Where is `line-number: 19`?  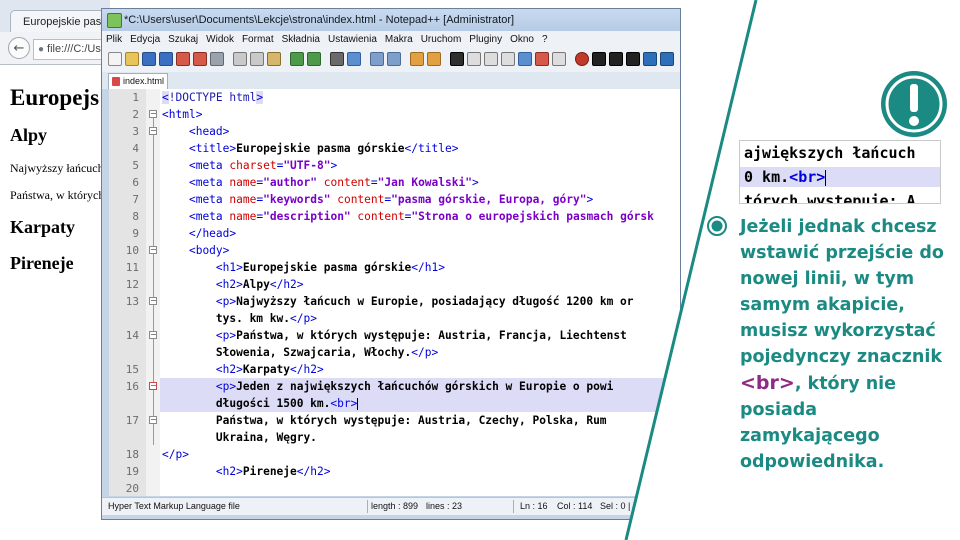
line-number: 19 is located at coordinates (132, 471).